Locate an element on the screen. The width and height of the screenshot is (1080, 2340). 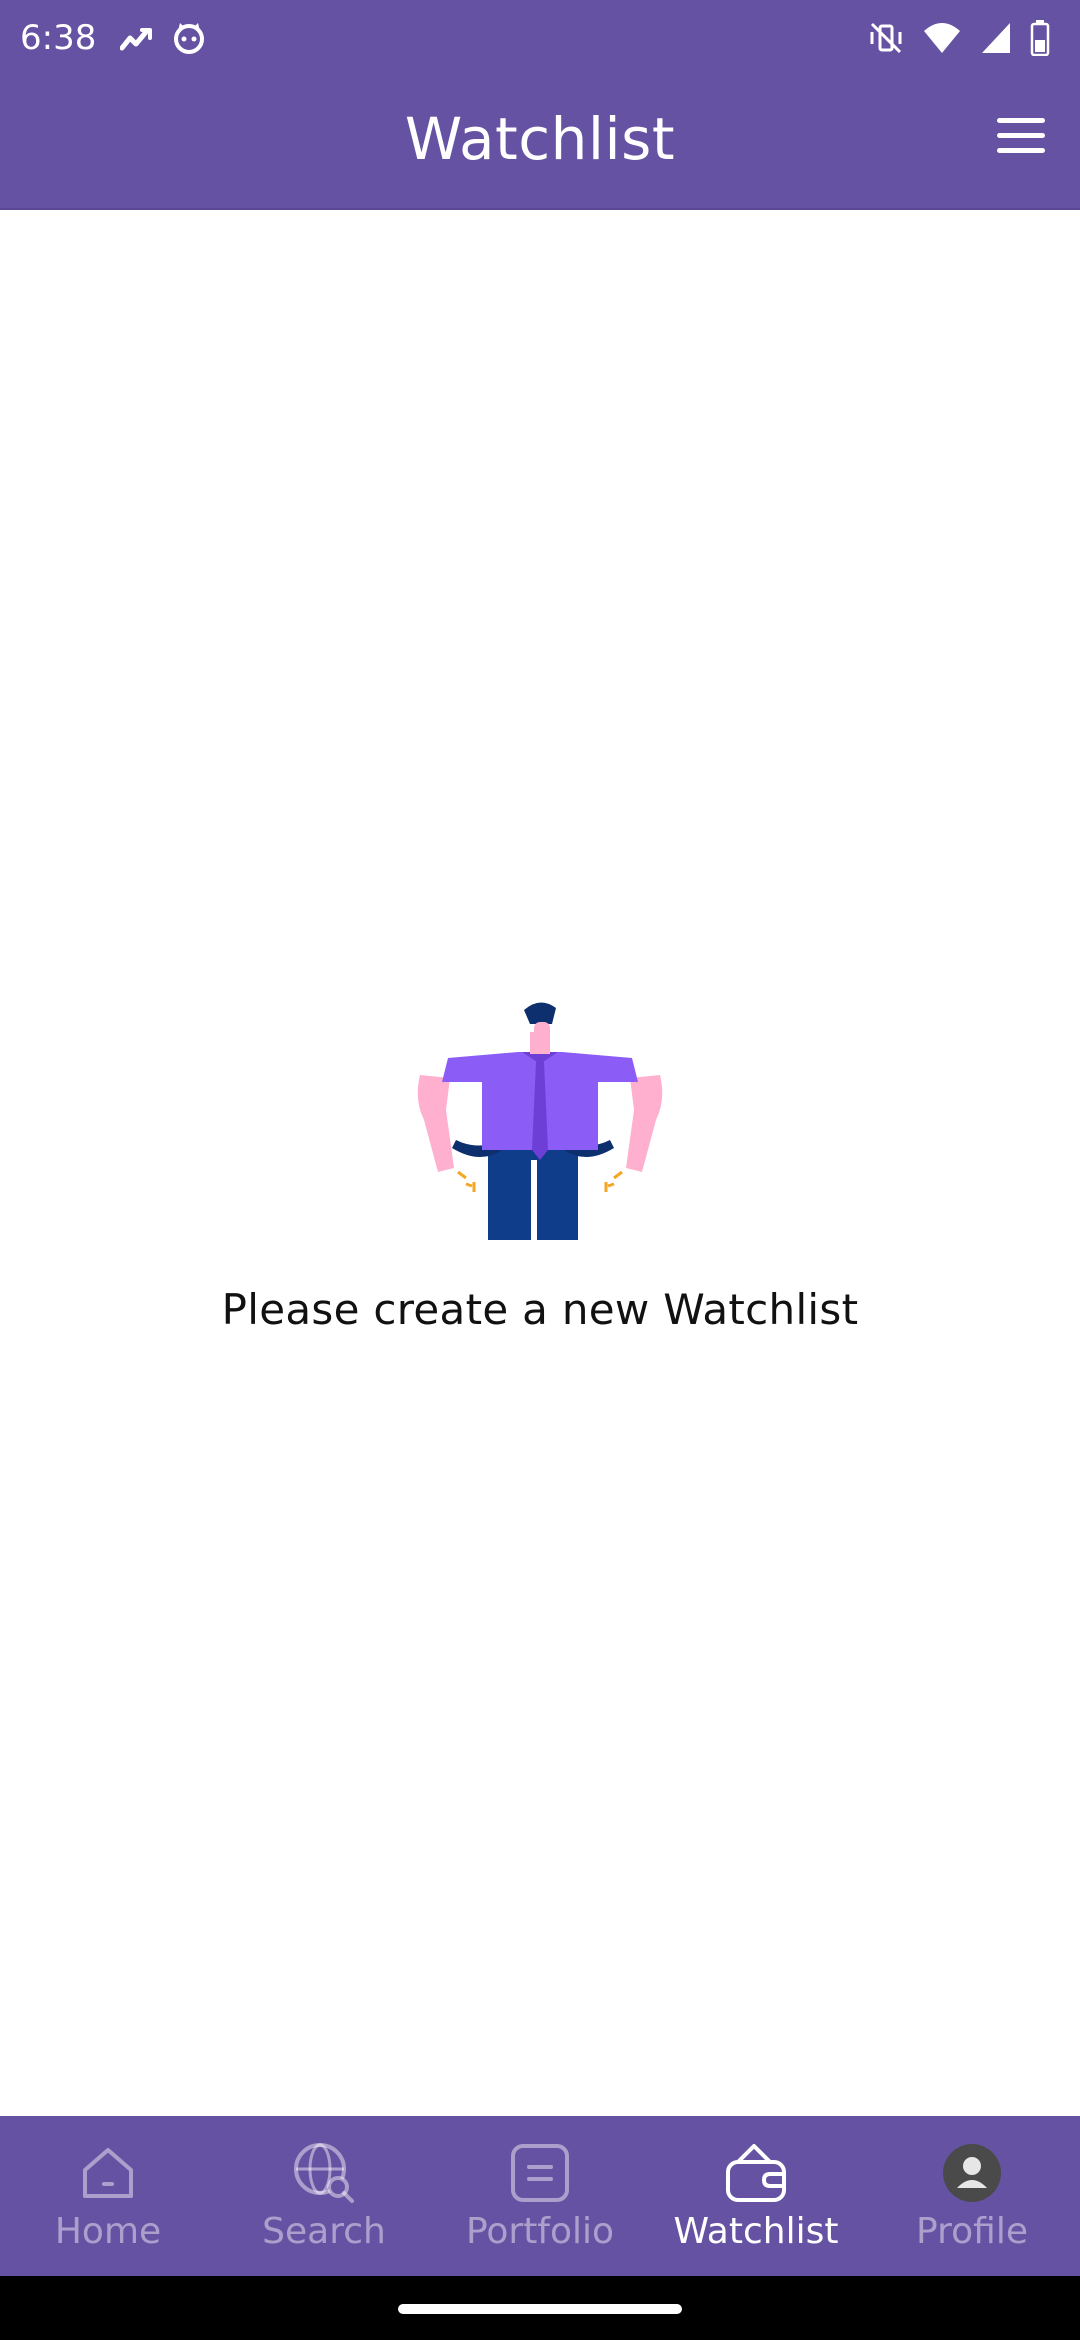
nav-label-watchlist: Watchlist is located at coordinates (756, 2231).